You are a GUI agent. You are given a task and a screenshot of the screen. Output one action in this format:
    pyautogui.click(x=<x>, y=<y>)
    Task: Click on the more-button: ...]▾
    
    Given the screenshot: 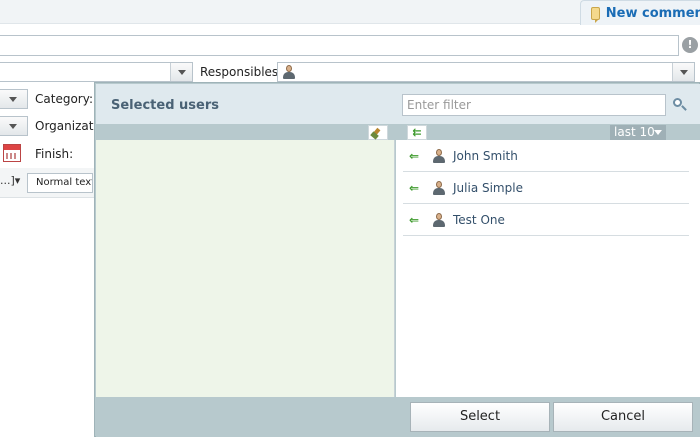 What is the action you would take?
    pyautogui.click(x=10, y=180)
    